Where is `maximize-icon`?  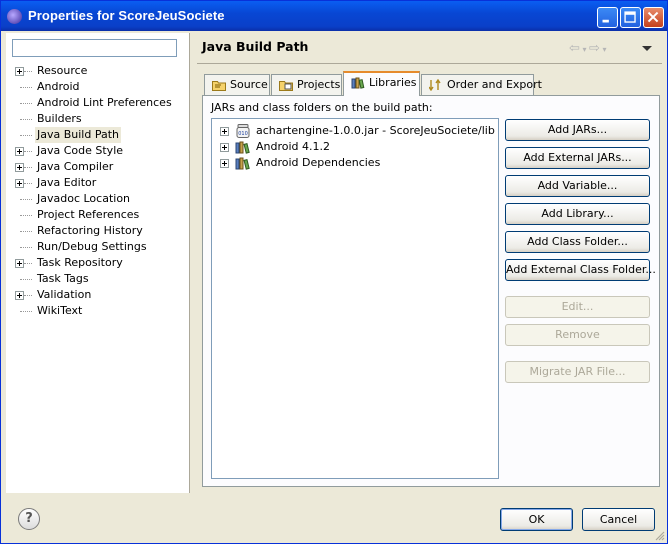 maximize-icon is located at coordinates (630, 17).